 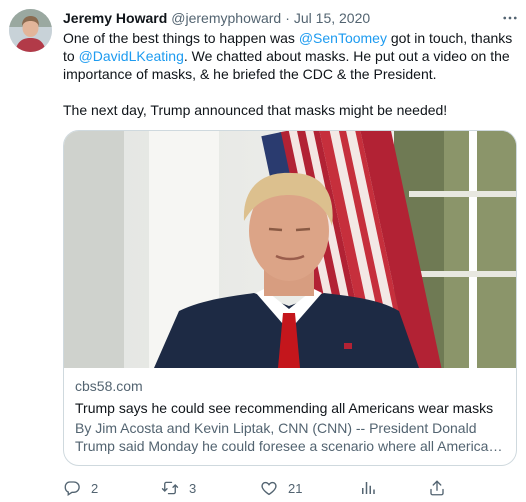 I want to click on share-button, so click(x=437, y=488).